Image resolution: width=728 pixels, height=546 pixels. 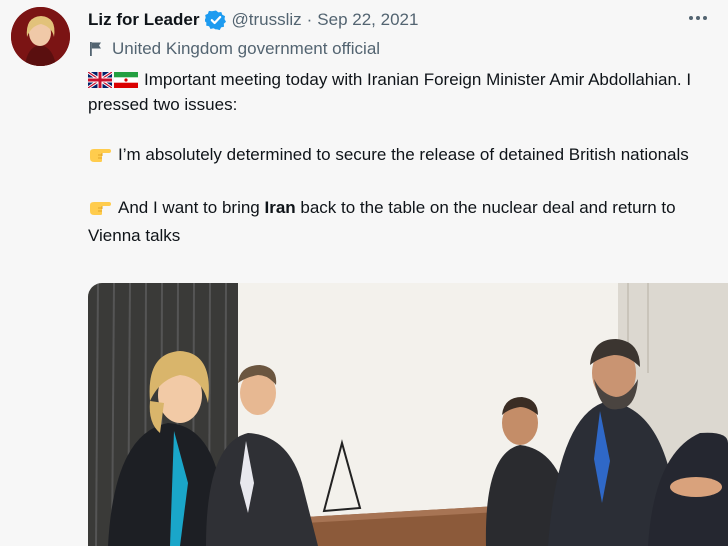 I want to click on flag-icon, so click(x=96, y=49).